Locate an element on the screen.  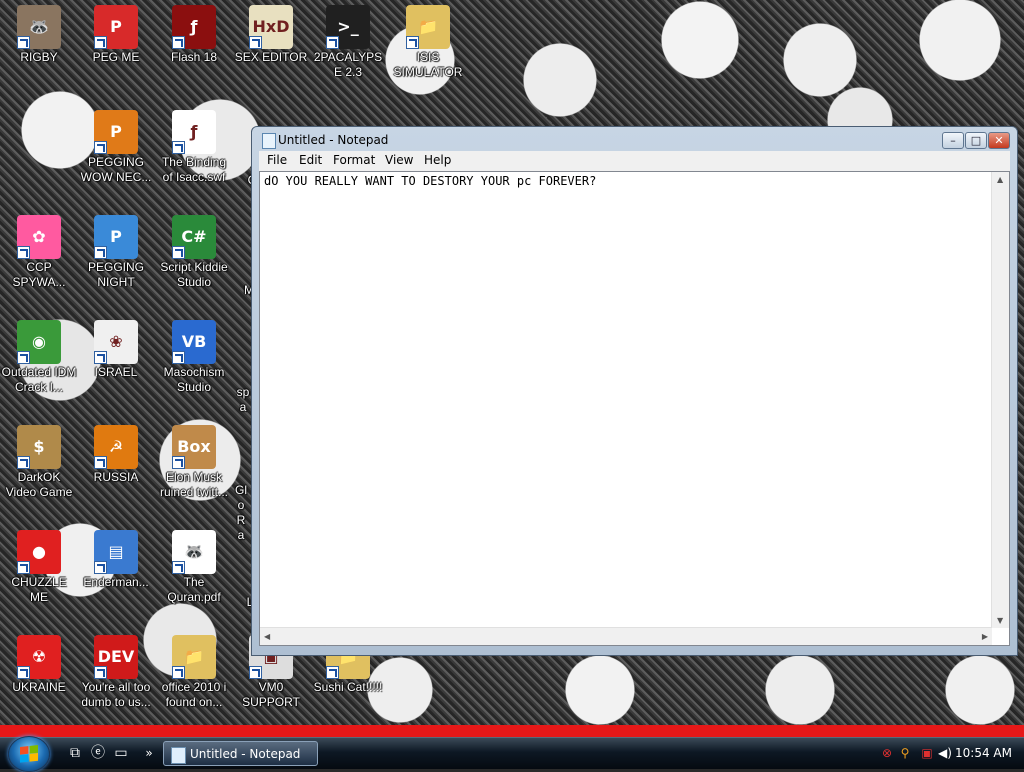
desktop-icon-label: PEGGING NIGHT is located at coordinates (115, 274).